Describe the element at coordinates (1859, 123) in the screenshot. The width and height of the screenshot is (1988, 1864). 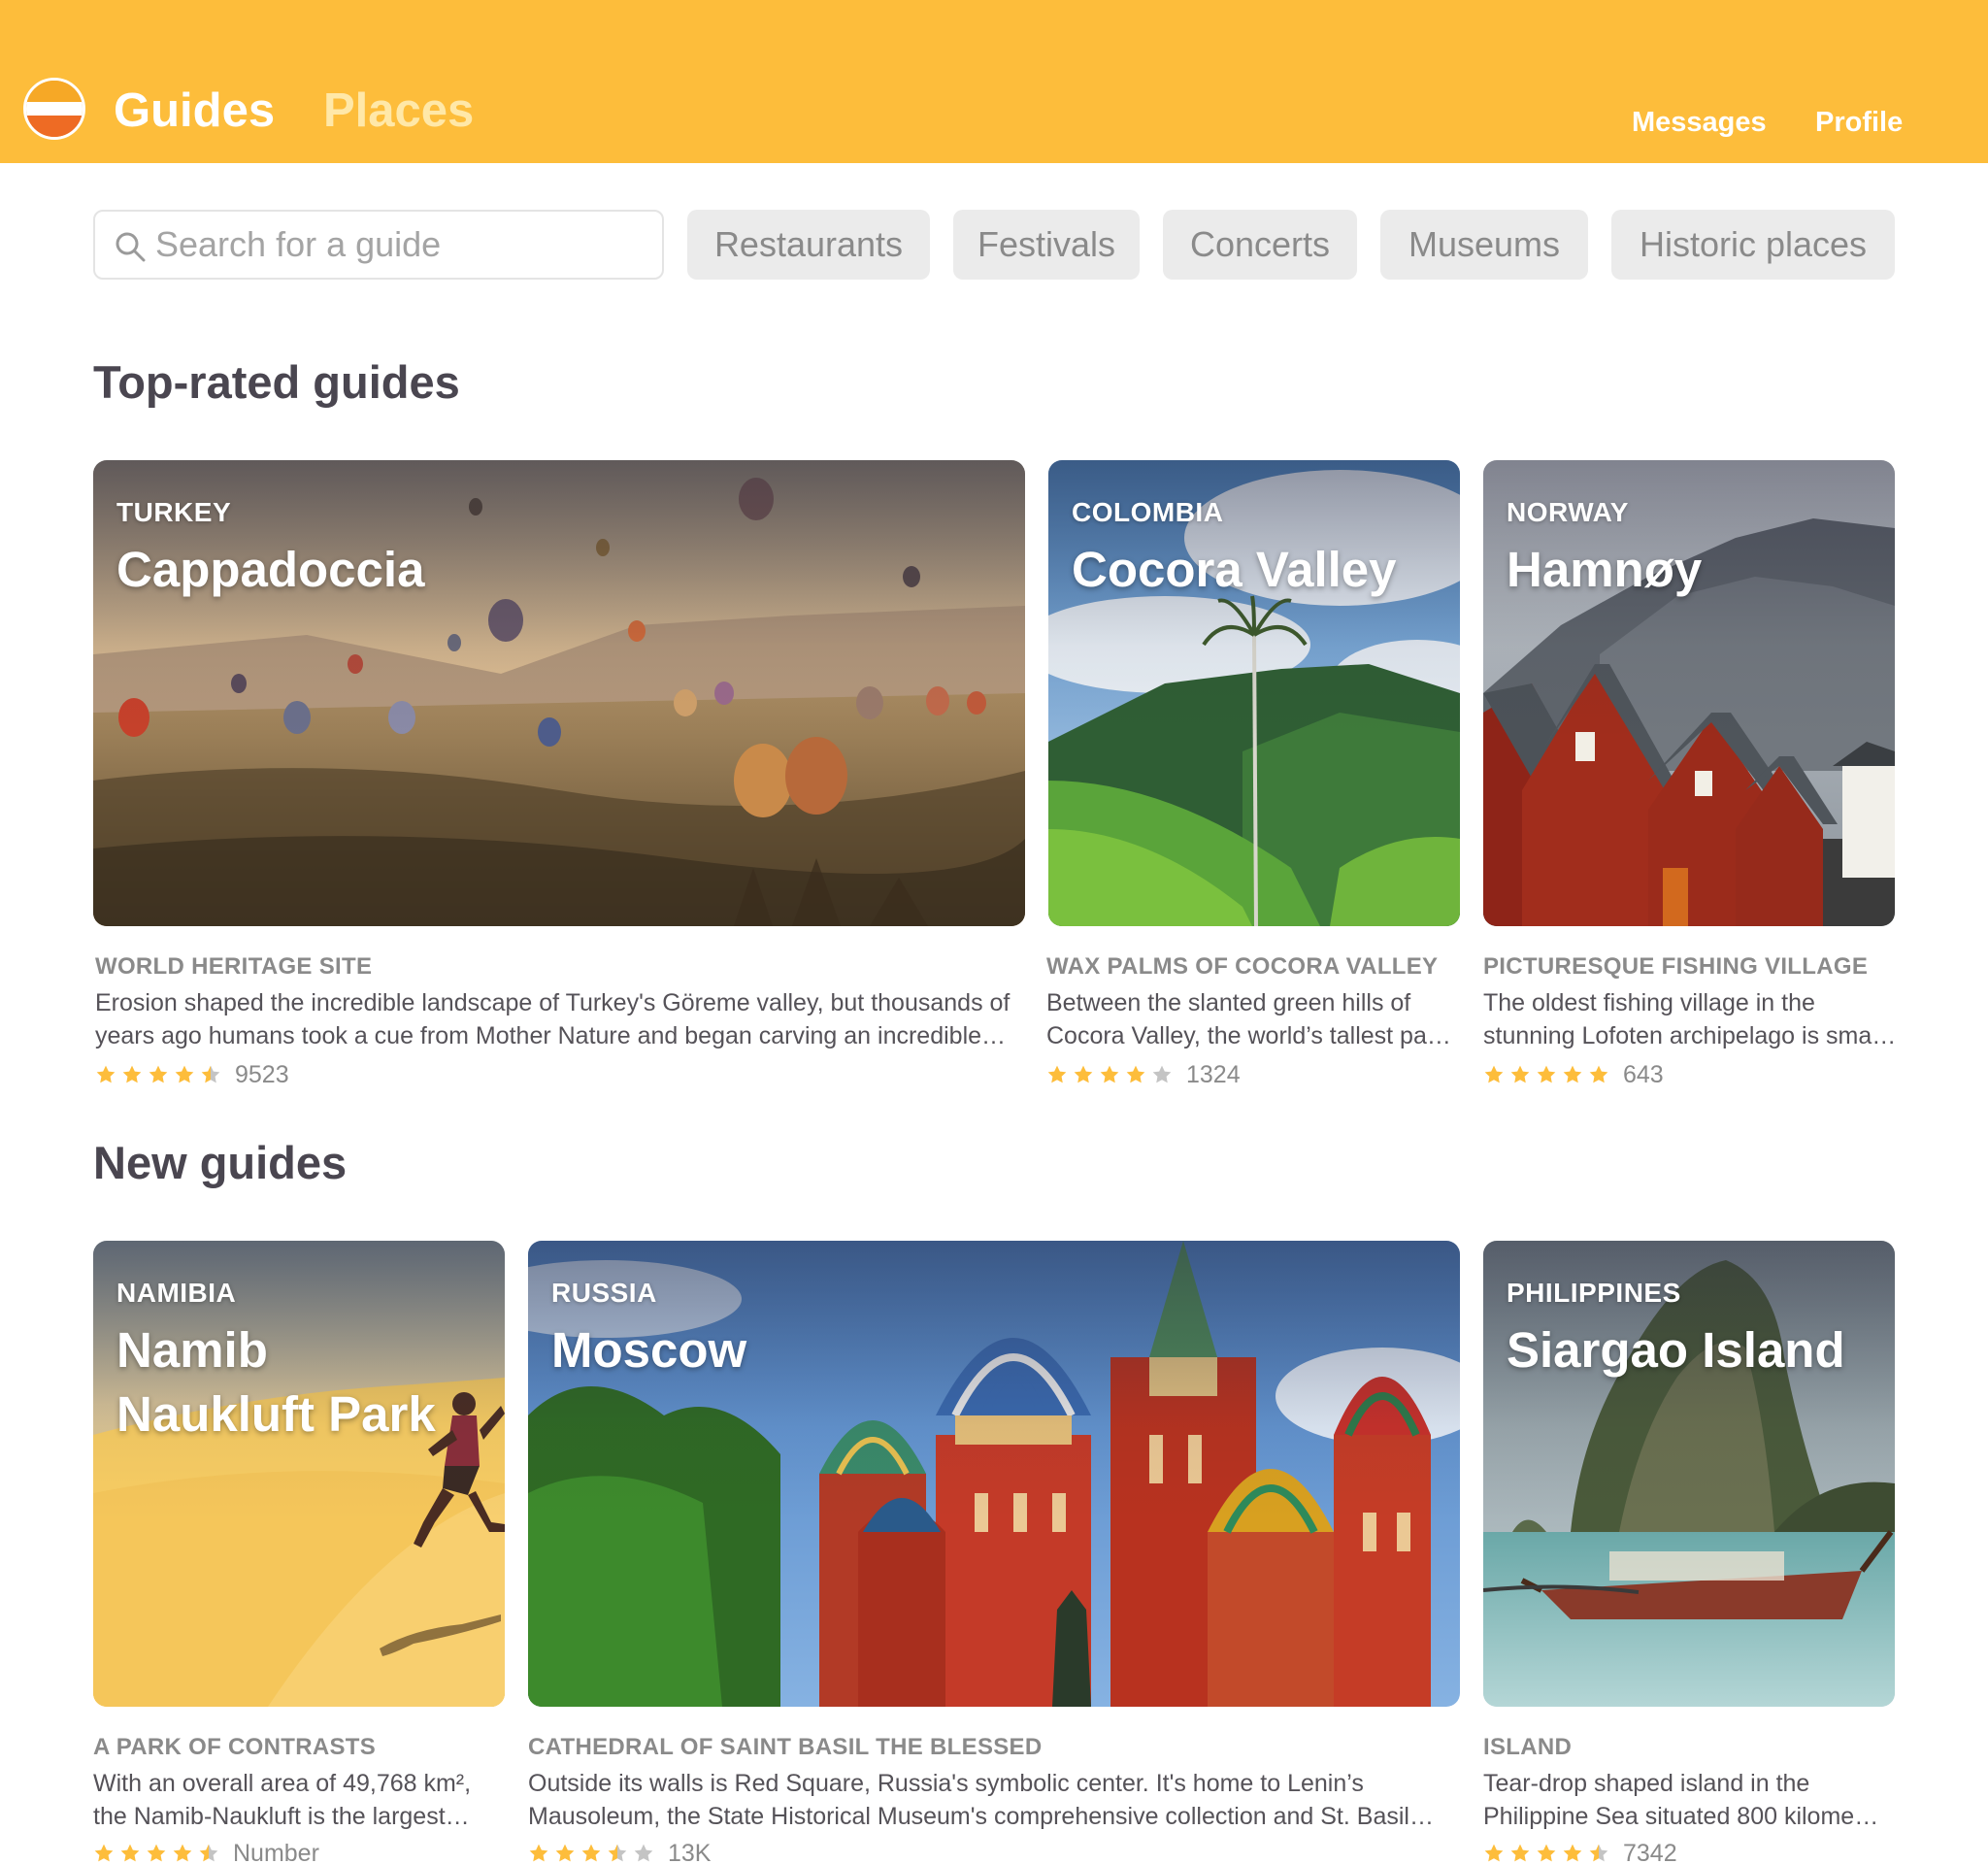
I see `nav-profile-link: Profile` at that location.